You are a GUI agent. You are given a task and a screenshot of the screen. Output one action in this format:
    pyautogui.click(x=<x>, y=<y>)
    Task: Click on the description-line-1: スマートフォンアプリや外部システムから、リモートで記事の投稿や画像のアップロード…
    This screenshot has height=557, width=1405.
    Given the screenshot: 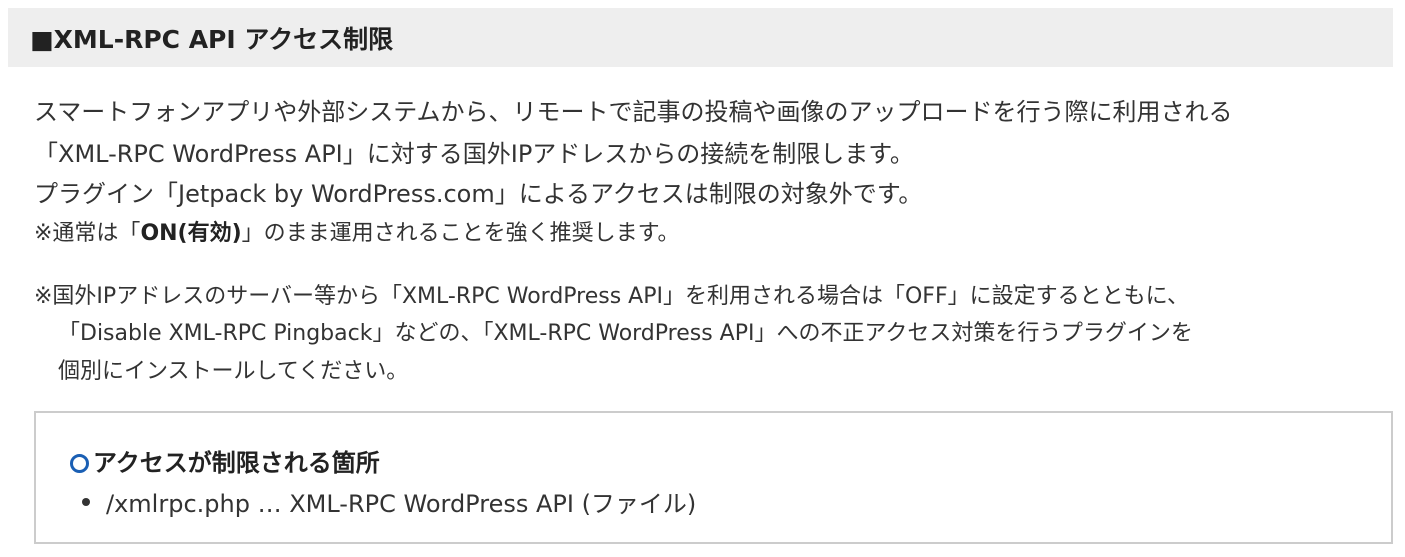 What is the action you would take?
    pyautogui.click(x=633, y=112)
    